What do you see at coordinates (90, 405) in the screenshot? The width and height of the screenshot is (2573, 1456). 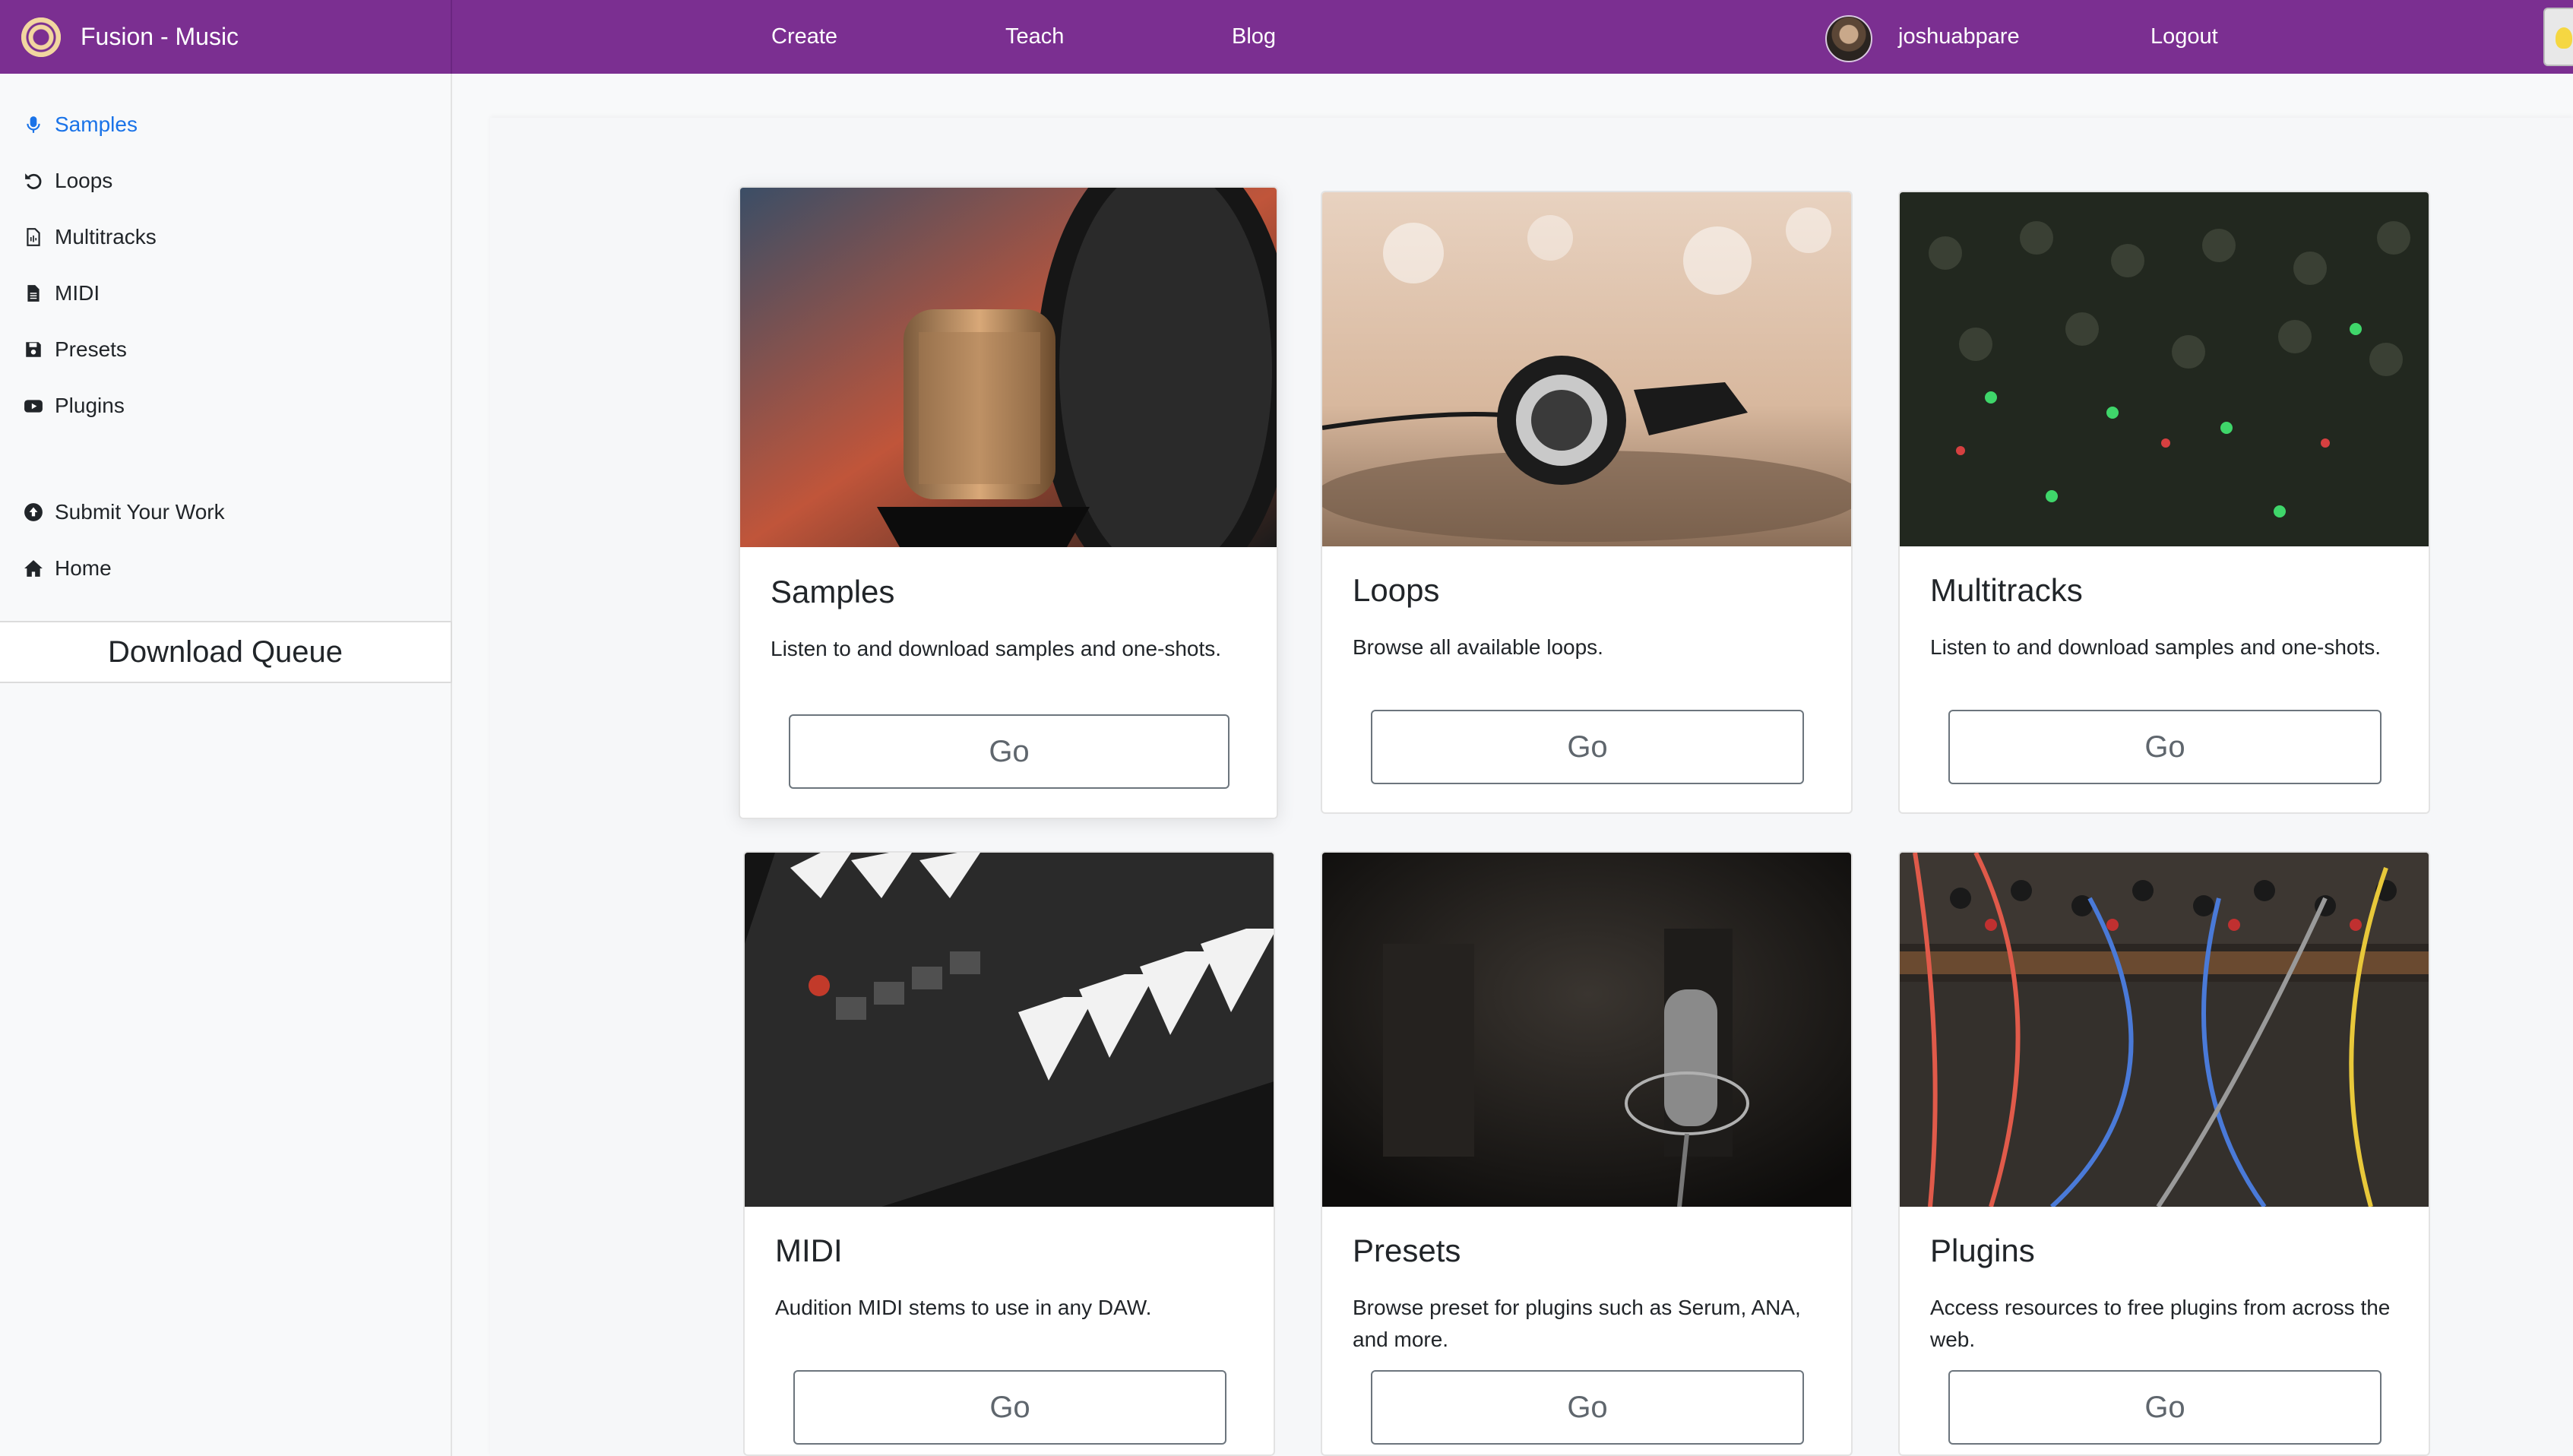 I see `sidebar-item-label: Plugins` at bounding box center [90, 405].